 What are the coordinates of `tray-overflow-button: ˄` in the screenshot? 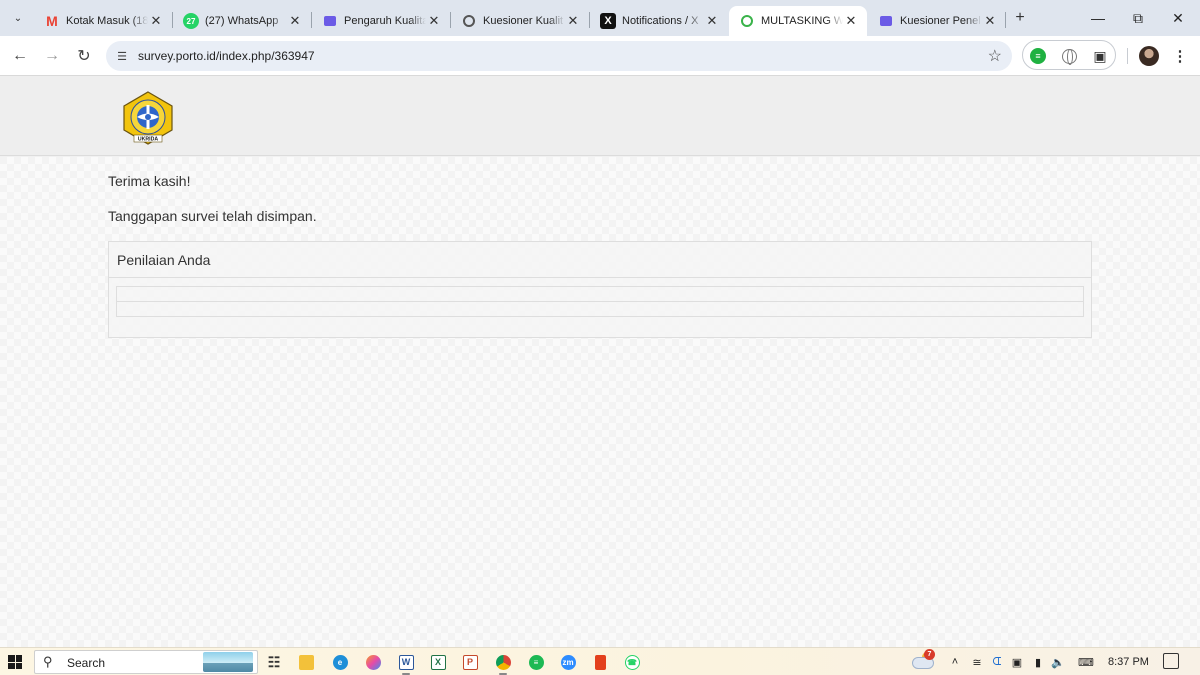 It's located at (955, 662).